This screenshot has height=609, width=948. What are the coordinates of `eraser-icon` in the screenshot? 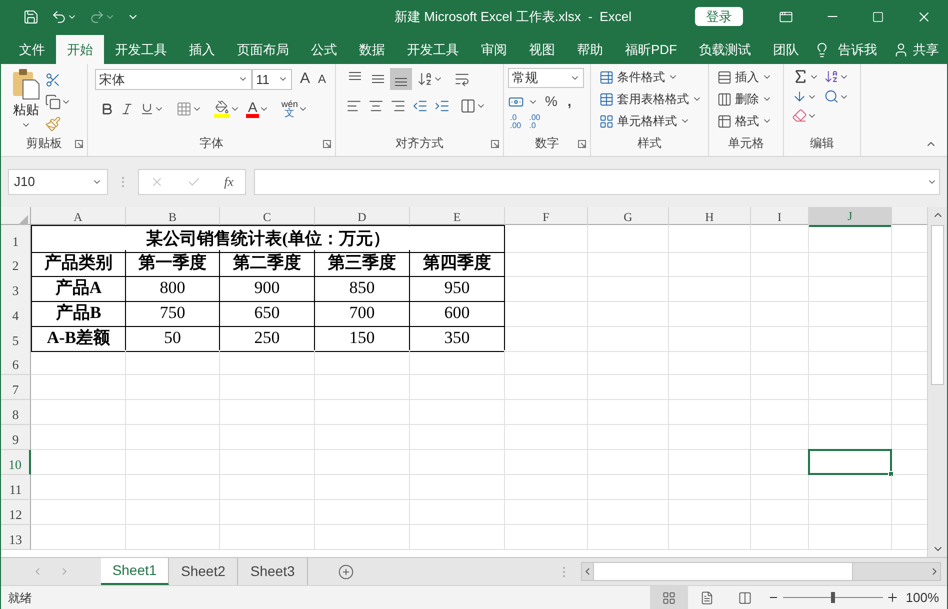 It's located at (799, 115).